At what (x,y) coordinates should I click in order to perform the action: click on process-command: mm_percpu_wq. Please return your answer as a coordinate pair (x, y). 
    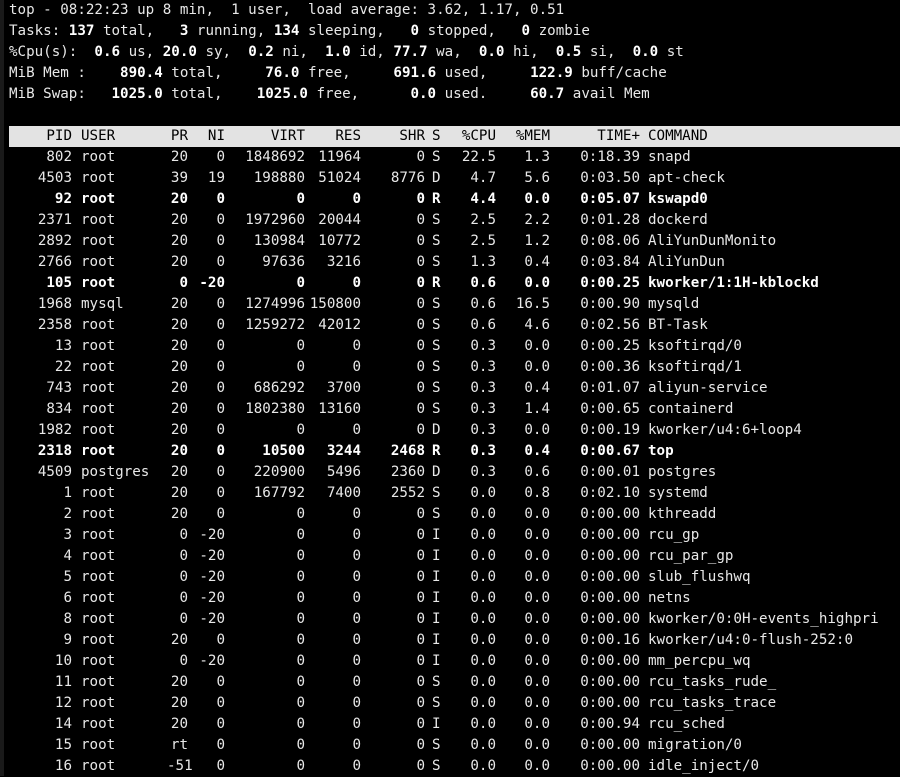
    Looking at the image, I should click on (699, 661).